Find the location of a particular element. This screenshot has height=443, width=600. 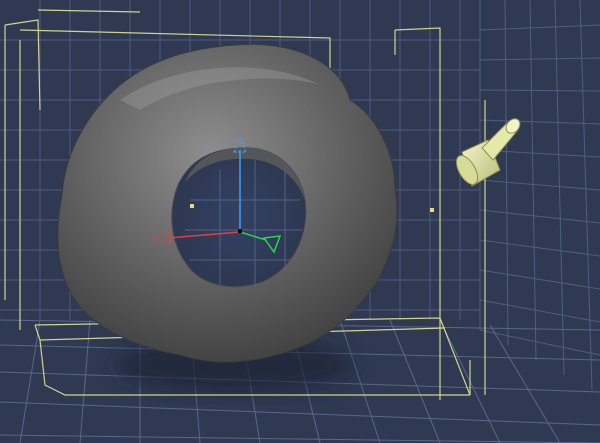

pivot-marker-left is located at coordinates (192, 206).